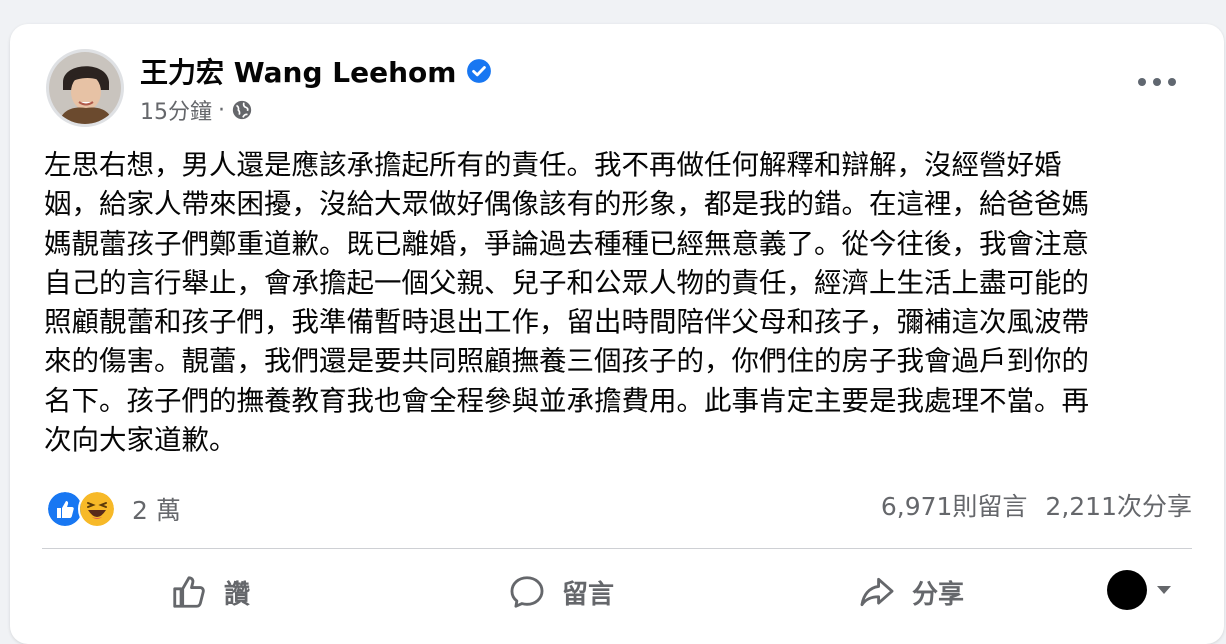 This screenshot has height=644, width=1226. What do you see at coordinates (527, 592) in the screenshot?
I see `comment-icon` at bounding box center [527, 592].